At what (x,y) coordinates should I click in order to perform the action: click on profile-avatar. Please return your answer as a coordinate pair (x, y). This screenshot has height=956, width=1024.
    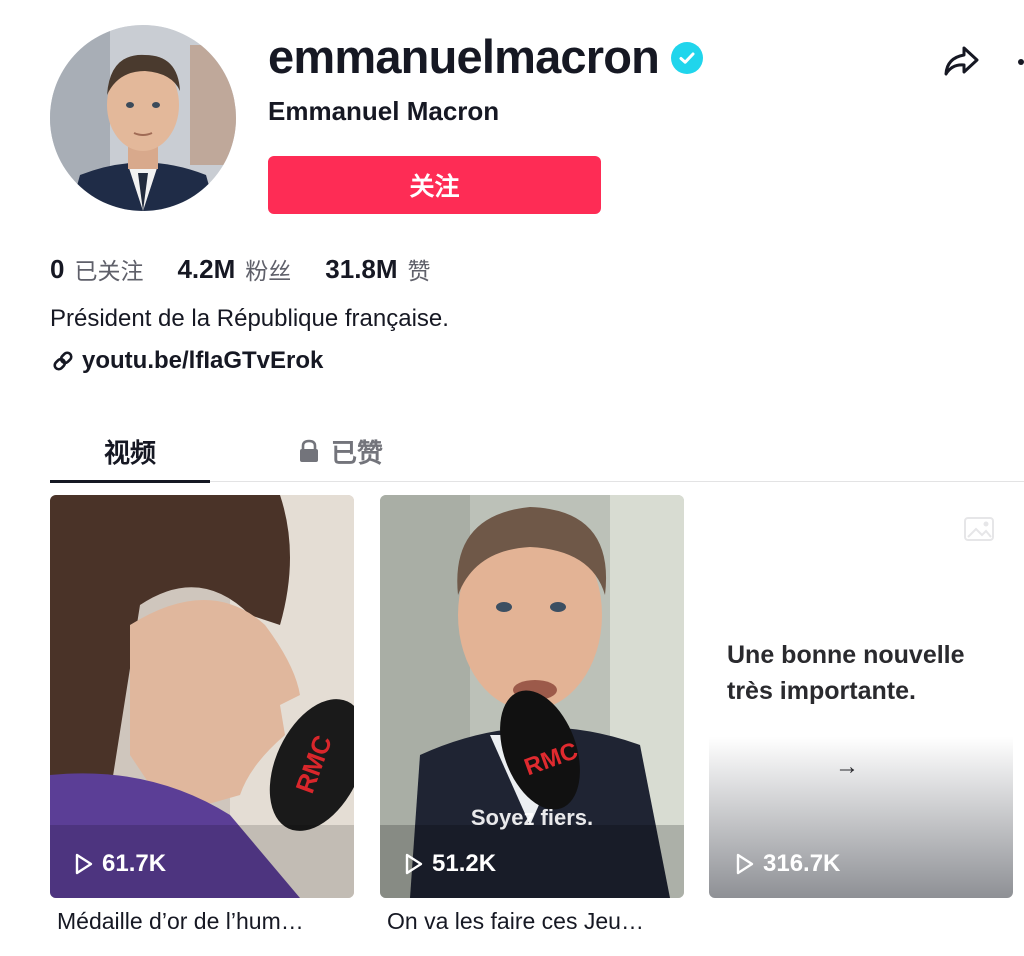
    Looking at the image, I should click on (143, 118).